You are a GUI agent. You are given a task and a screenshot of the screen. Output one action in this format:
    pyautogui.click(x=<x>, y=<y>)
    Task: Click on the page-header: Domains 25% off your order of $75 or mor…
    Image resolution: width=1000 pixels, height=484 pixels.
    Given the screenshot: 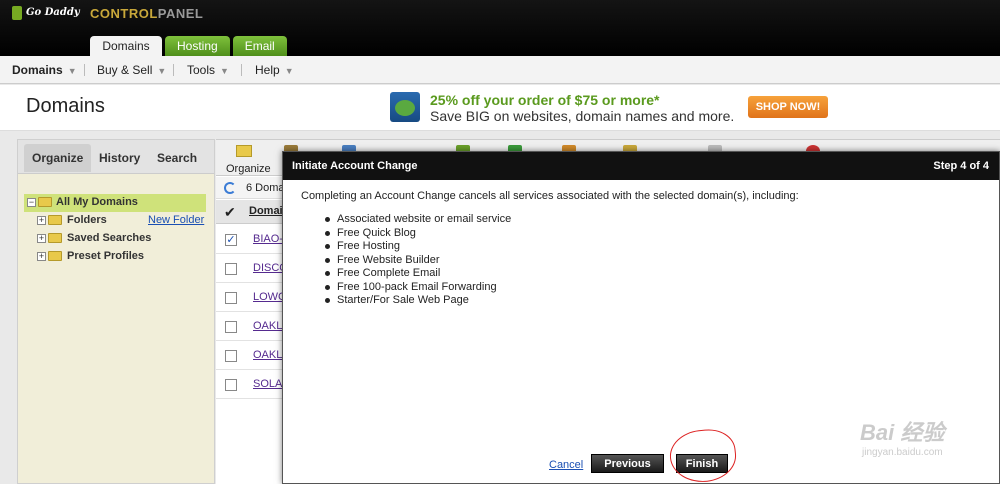 What is the action you would take?
    pyautogui.click(x=500, y=108)
    